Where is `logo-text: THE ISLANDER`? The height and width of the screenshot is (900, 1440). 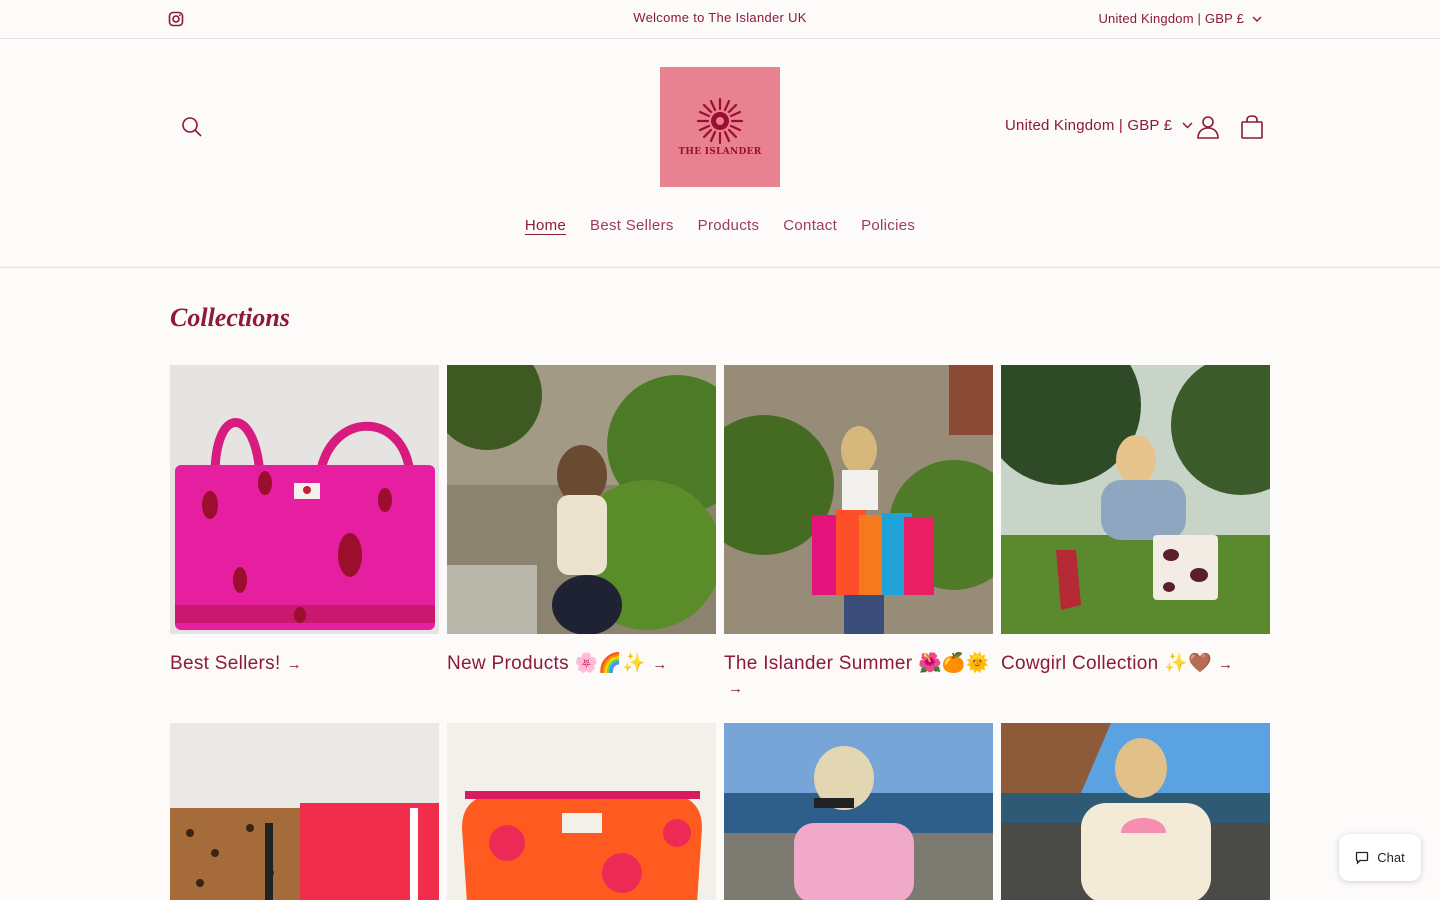
logo-text: THE ISLANDER is located at coordinates (720, 152).